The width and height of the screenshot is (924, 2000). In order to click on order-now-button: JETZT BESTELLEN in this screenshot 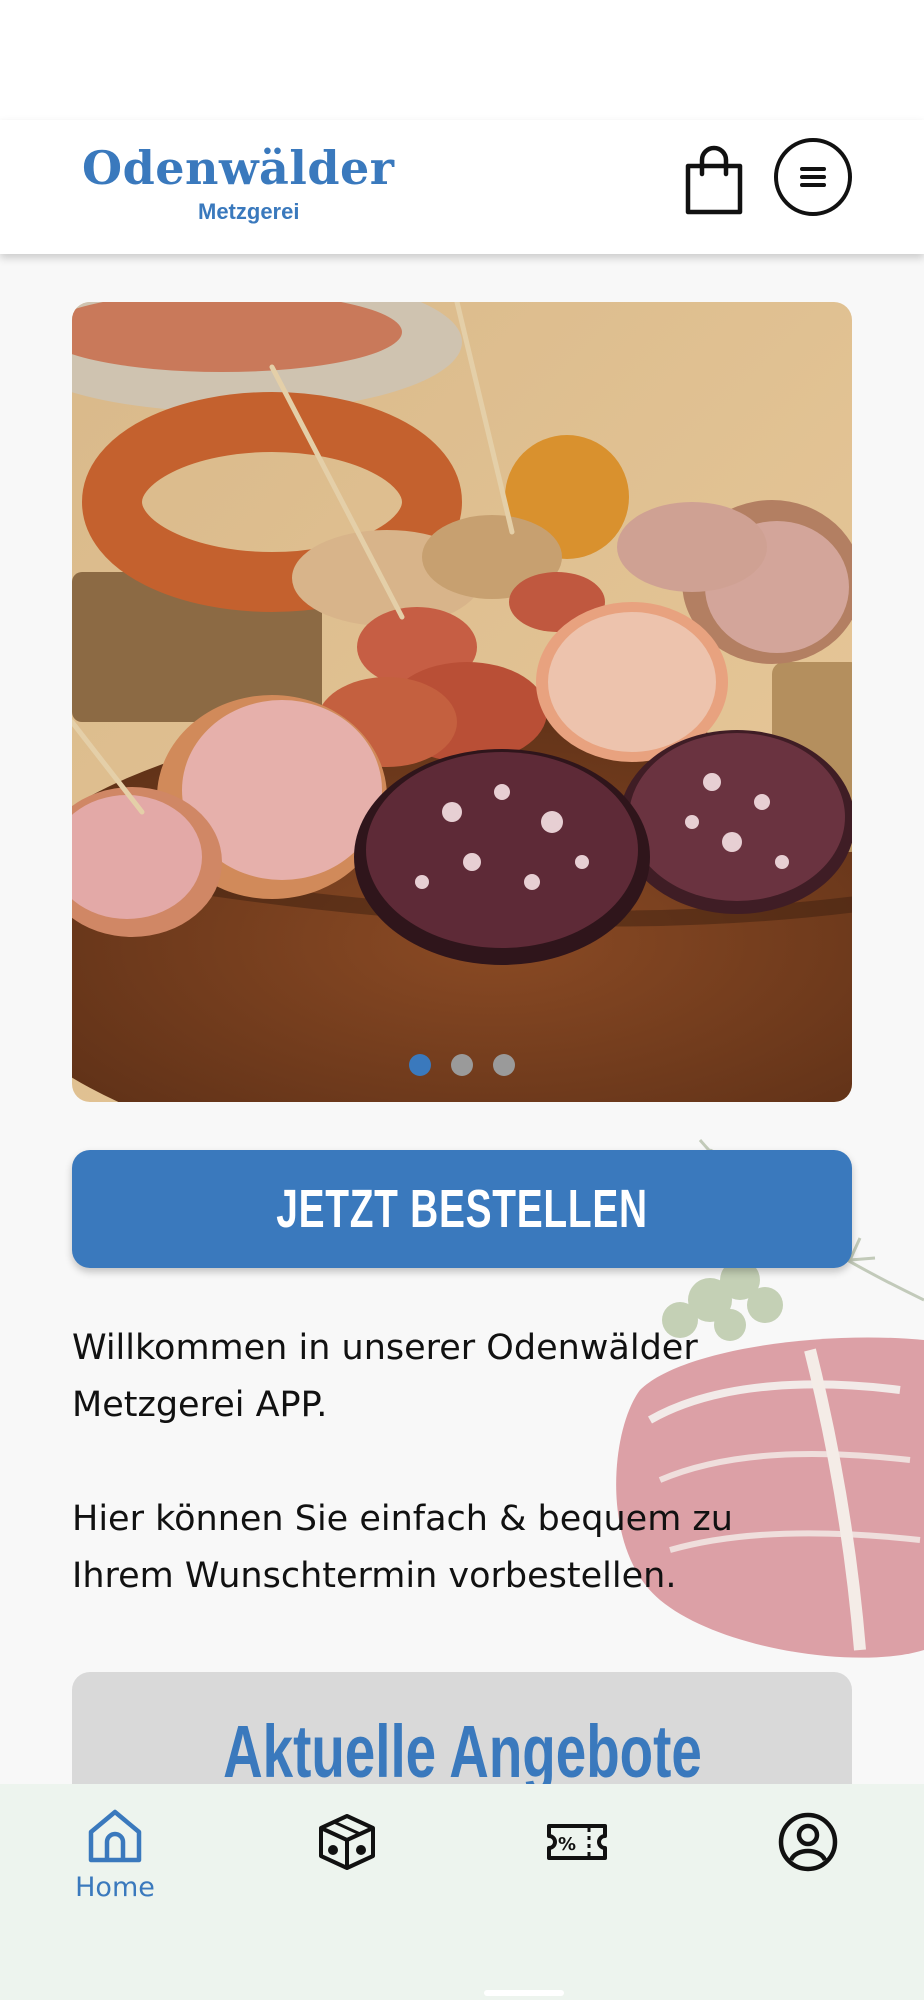, I will do `click(462, 1209)`.